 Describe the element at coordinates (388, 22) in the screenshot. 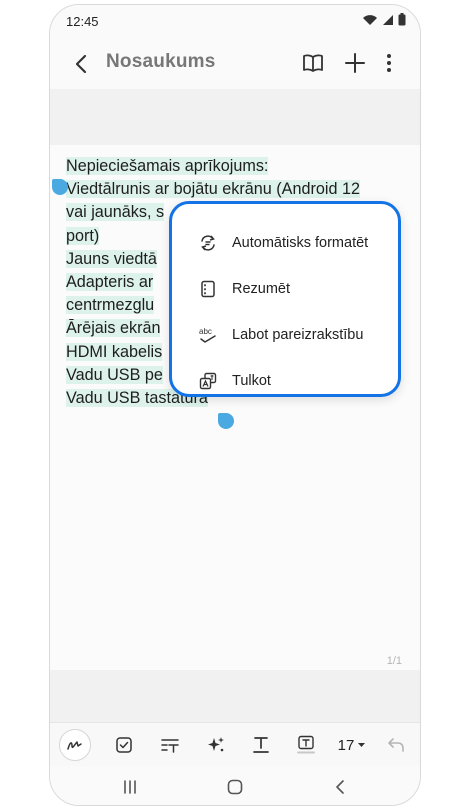

I see `signal-icon` at that location.